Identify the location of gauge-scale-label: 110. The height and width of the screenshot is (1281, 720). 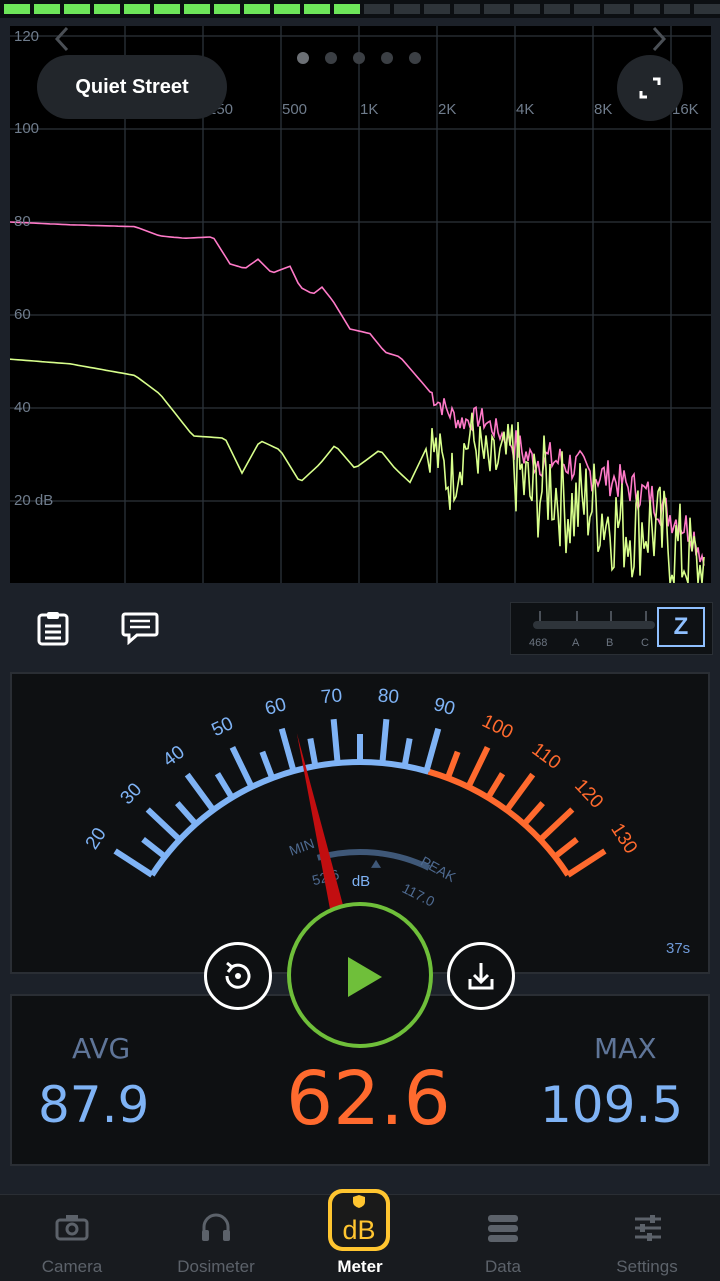
(546, 756).